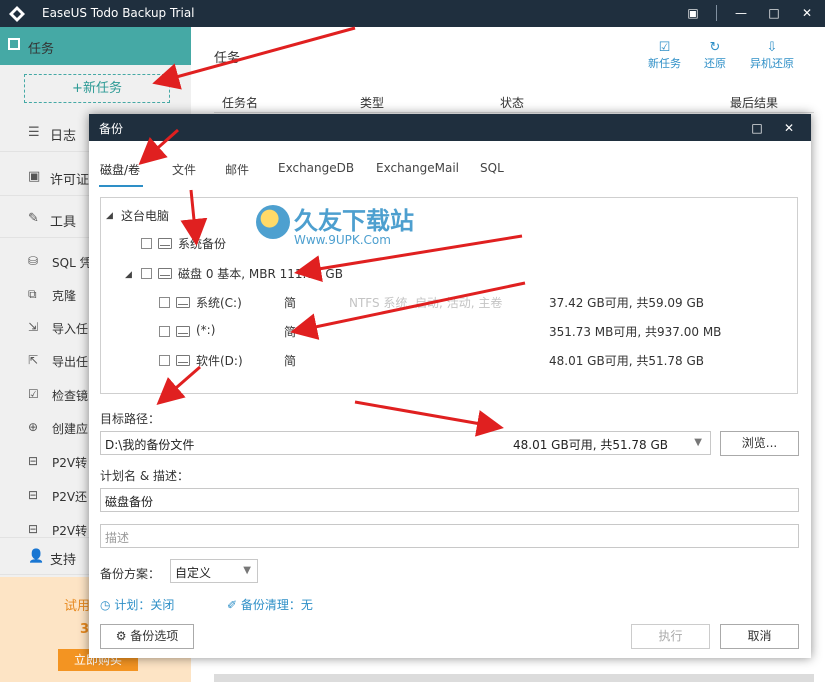  Describe the element at coordinates (70, 429) in the screenshot. I see `sidebar-subitem-label: 创建应` at that location.